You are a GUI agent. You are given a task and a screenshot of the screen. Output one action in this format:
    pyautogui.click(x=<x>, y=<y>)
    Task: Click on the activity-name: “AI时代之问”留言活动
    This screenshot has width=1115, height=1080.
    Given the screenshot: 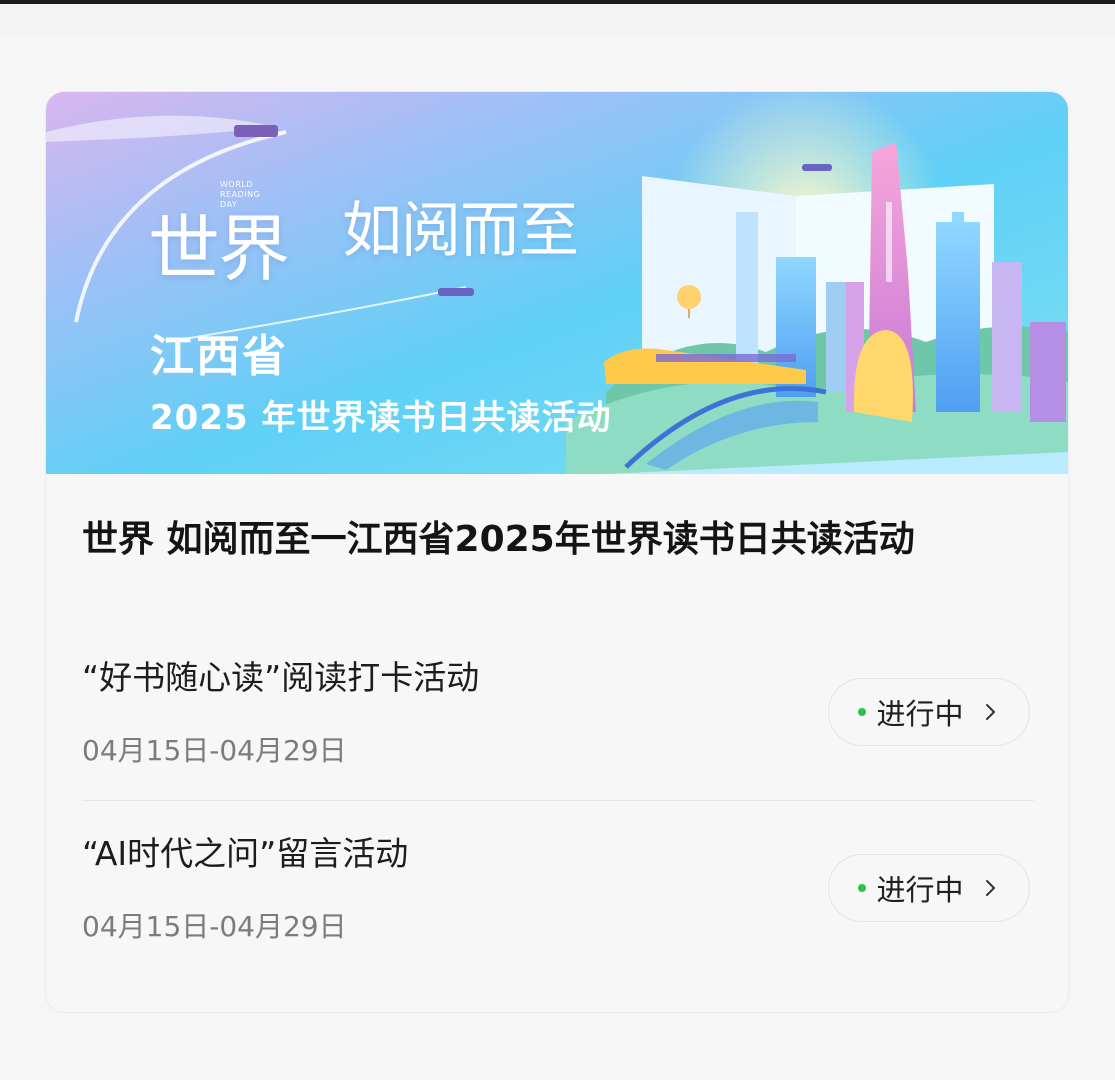 What is the action you would take?
    pyautogui.click(x=245, y=853)
    